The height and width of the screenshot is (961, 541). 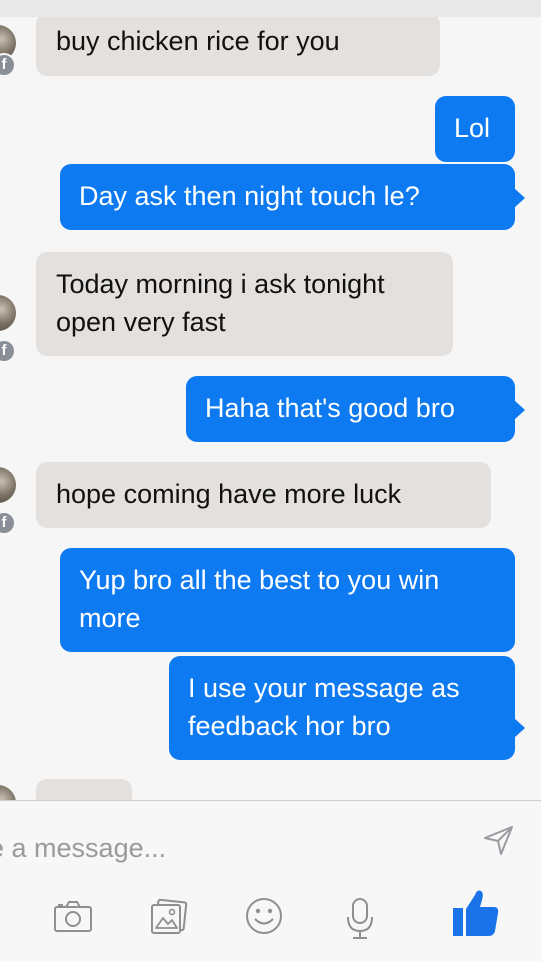 I want to click on message-incoming: buy chicken rice for you, so click(x=238, y=46).